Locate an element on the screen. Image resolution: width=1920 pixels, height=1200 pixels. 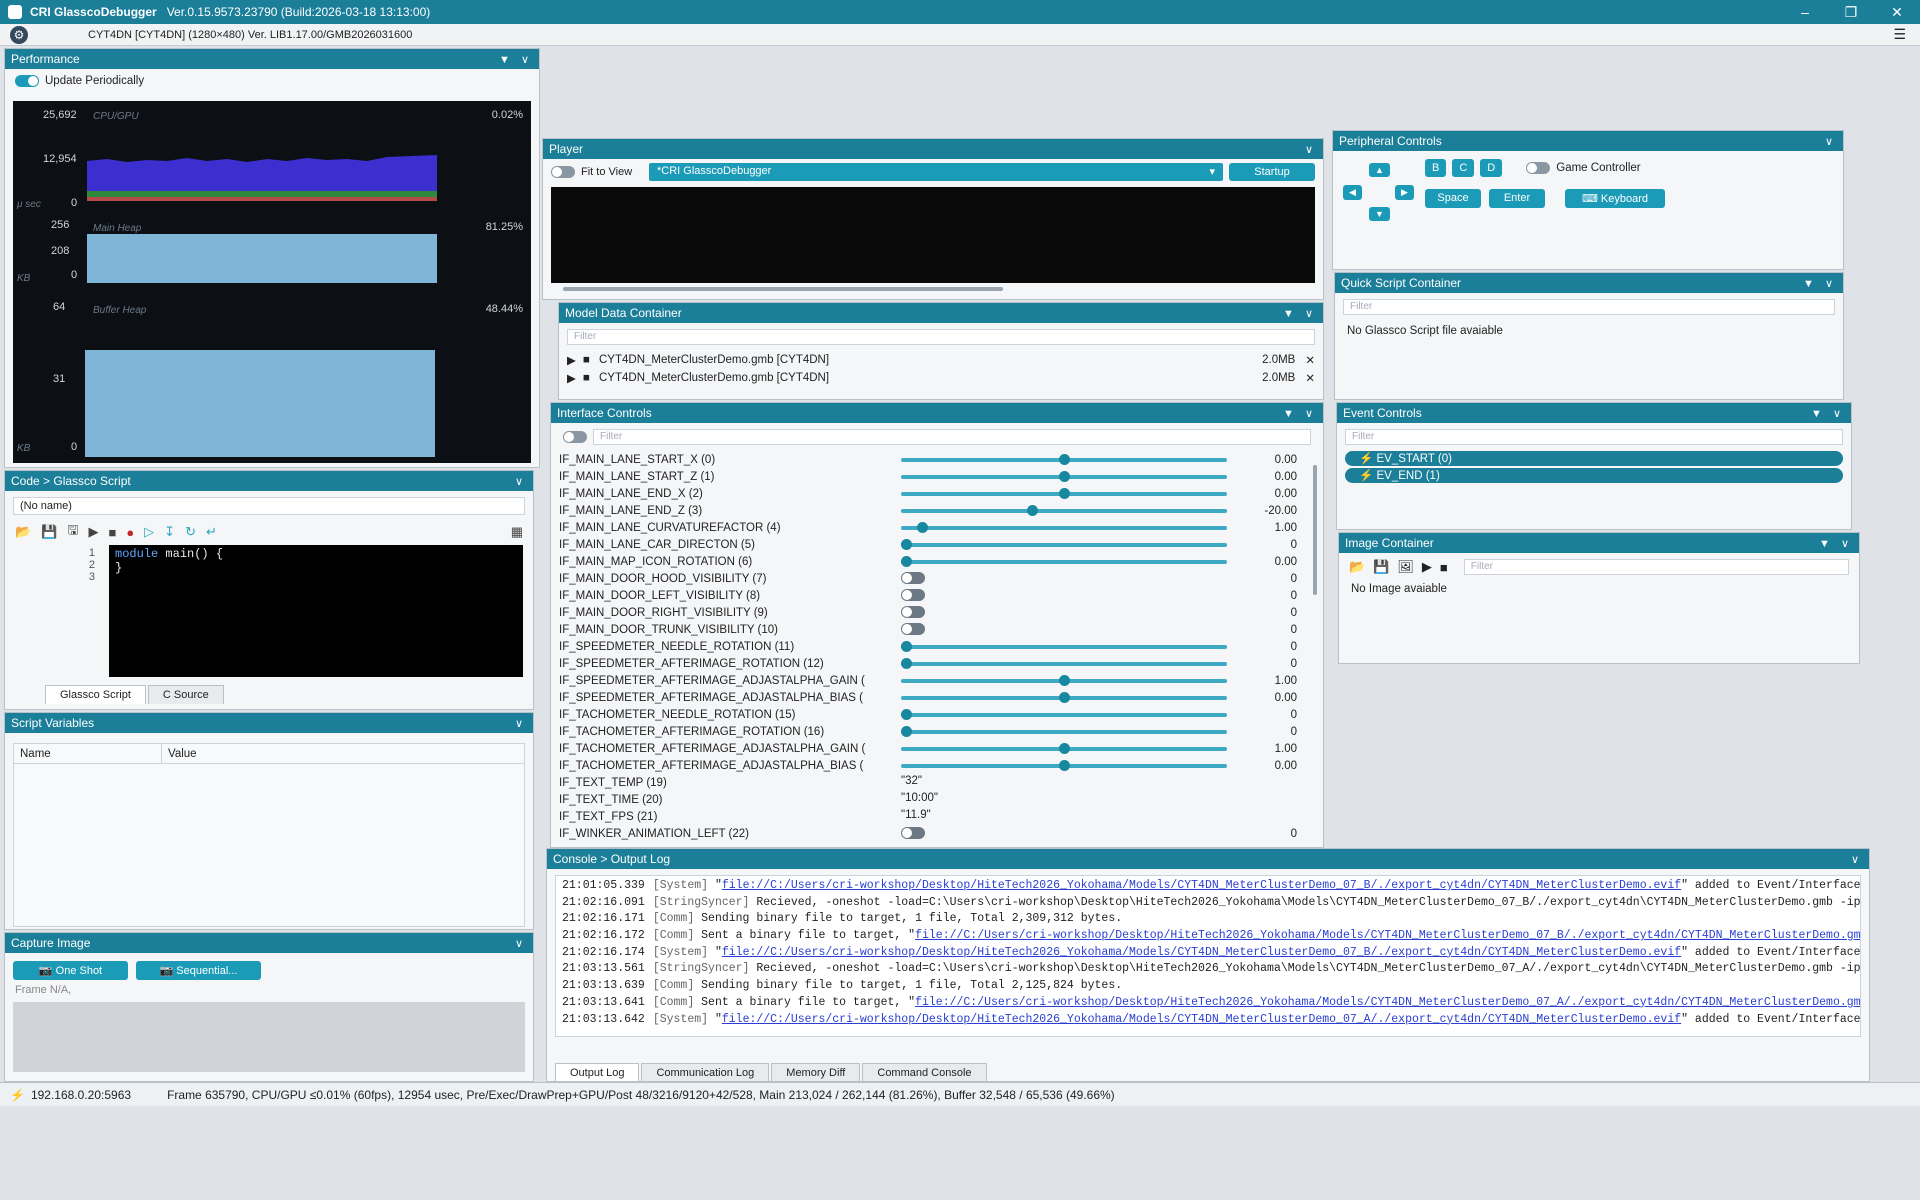
restore-icon: ❐ is located at coordinates (1851, 12).